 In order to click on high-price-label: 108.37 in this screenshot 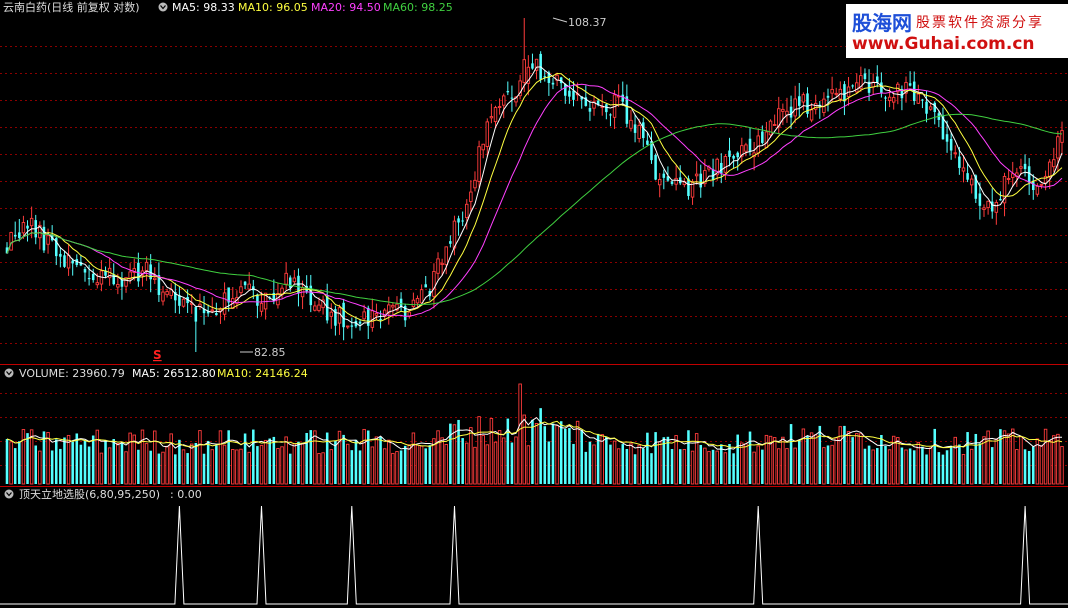, I will do `click(587, 22)`.